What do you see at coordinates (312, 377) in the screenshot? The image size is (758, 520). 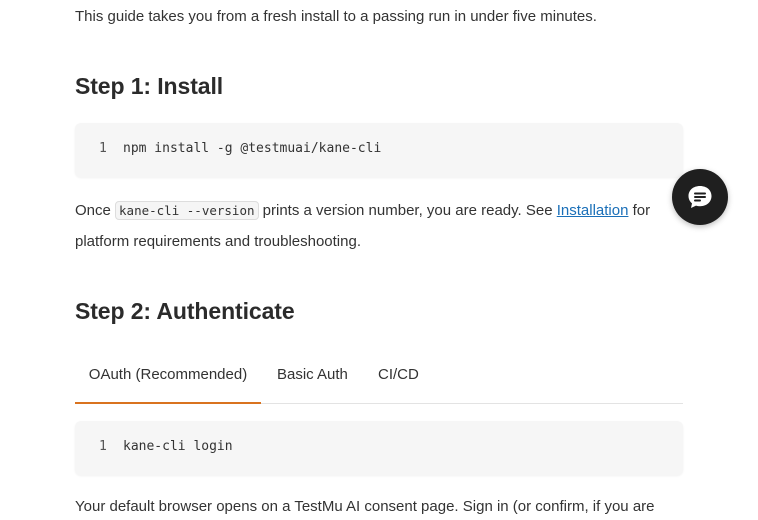 I see `tab-basic-auth: Basic Auth` at bounding box center [312, 377].